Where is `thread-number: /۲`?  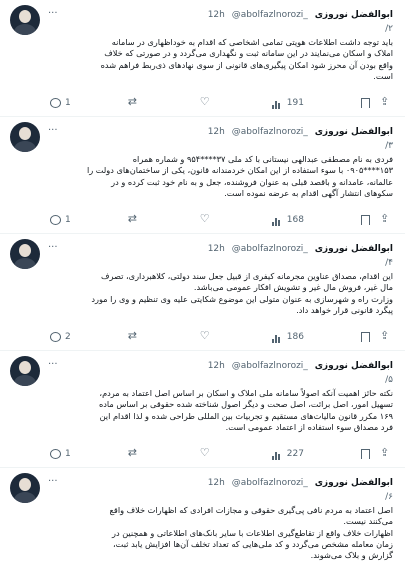
thread-number: /۲ is located at coordinates (389, 29).